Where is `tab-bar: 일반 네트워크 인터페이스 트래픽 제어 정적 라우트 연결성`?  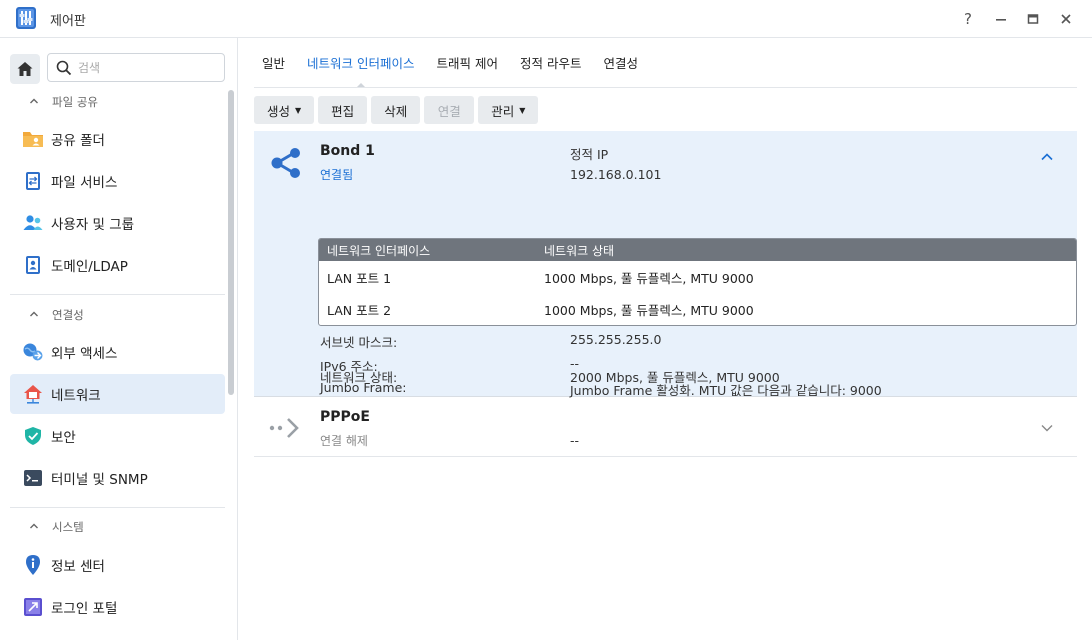
tab-bar: 일반 네트워크 인터페이스 트래픽 제어 정적 라우트 연결성 is located at coordinates (451, 63).